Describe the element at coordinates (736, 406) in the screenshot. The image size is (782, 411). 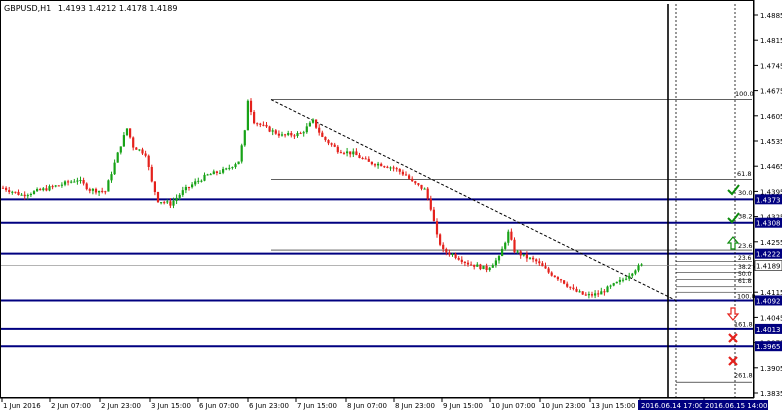
I see `time-tick-label: 2016.06.15 14:00` at that location.